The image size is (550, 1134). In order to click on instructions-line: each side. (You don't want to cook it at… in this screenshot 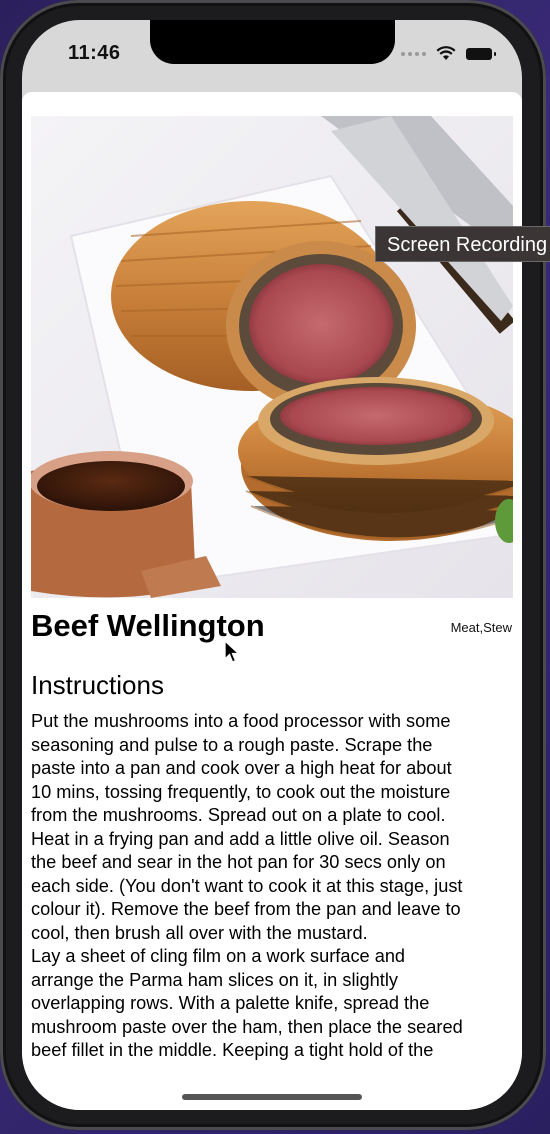, I will do `click(247, 885)`.